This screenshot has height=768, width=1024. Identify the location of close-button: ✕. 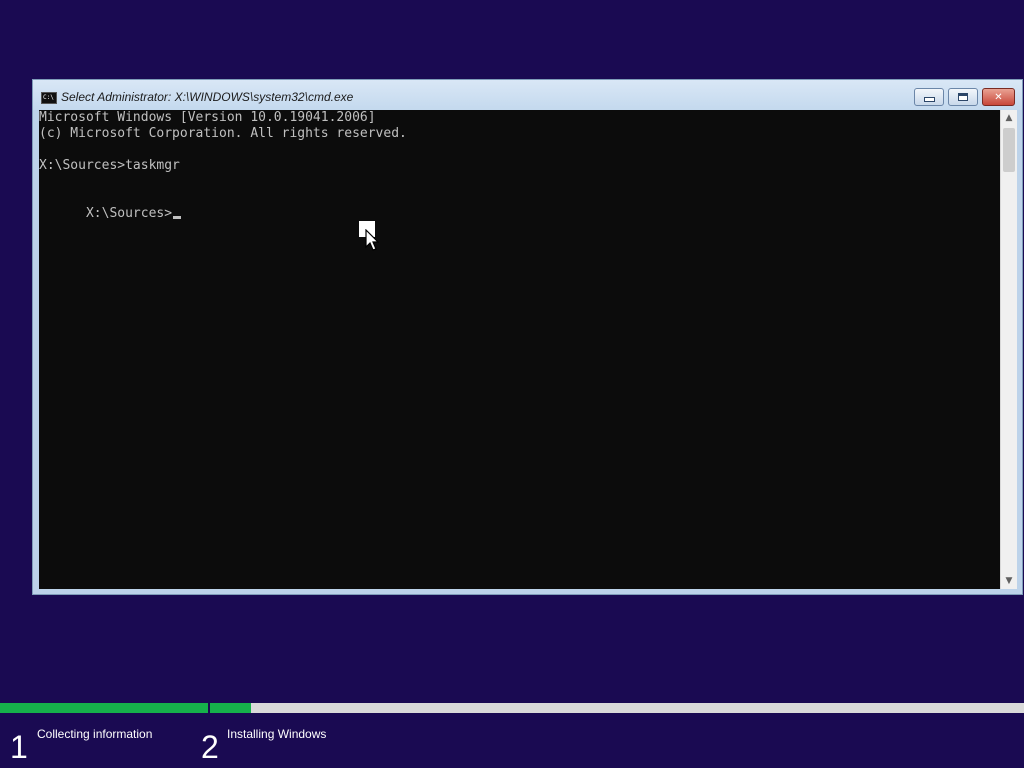
(998, 97).